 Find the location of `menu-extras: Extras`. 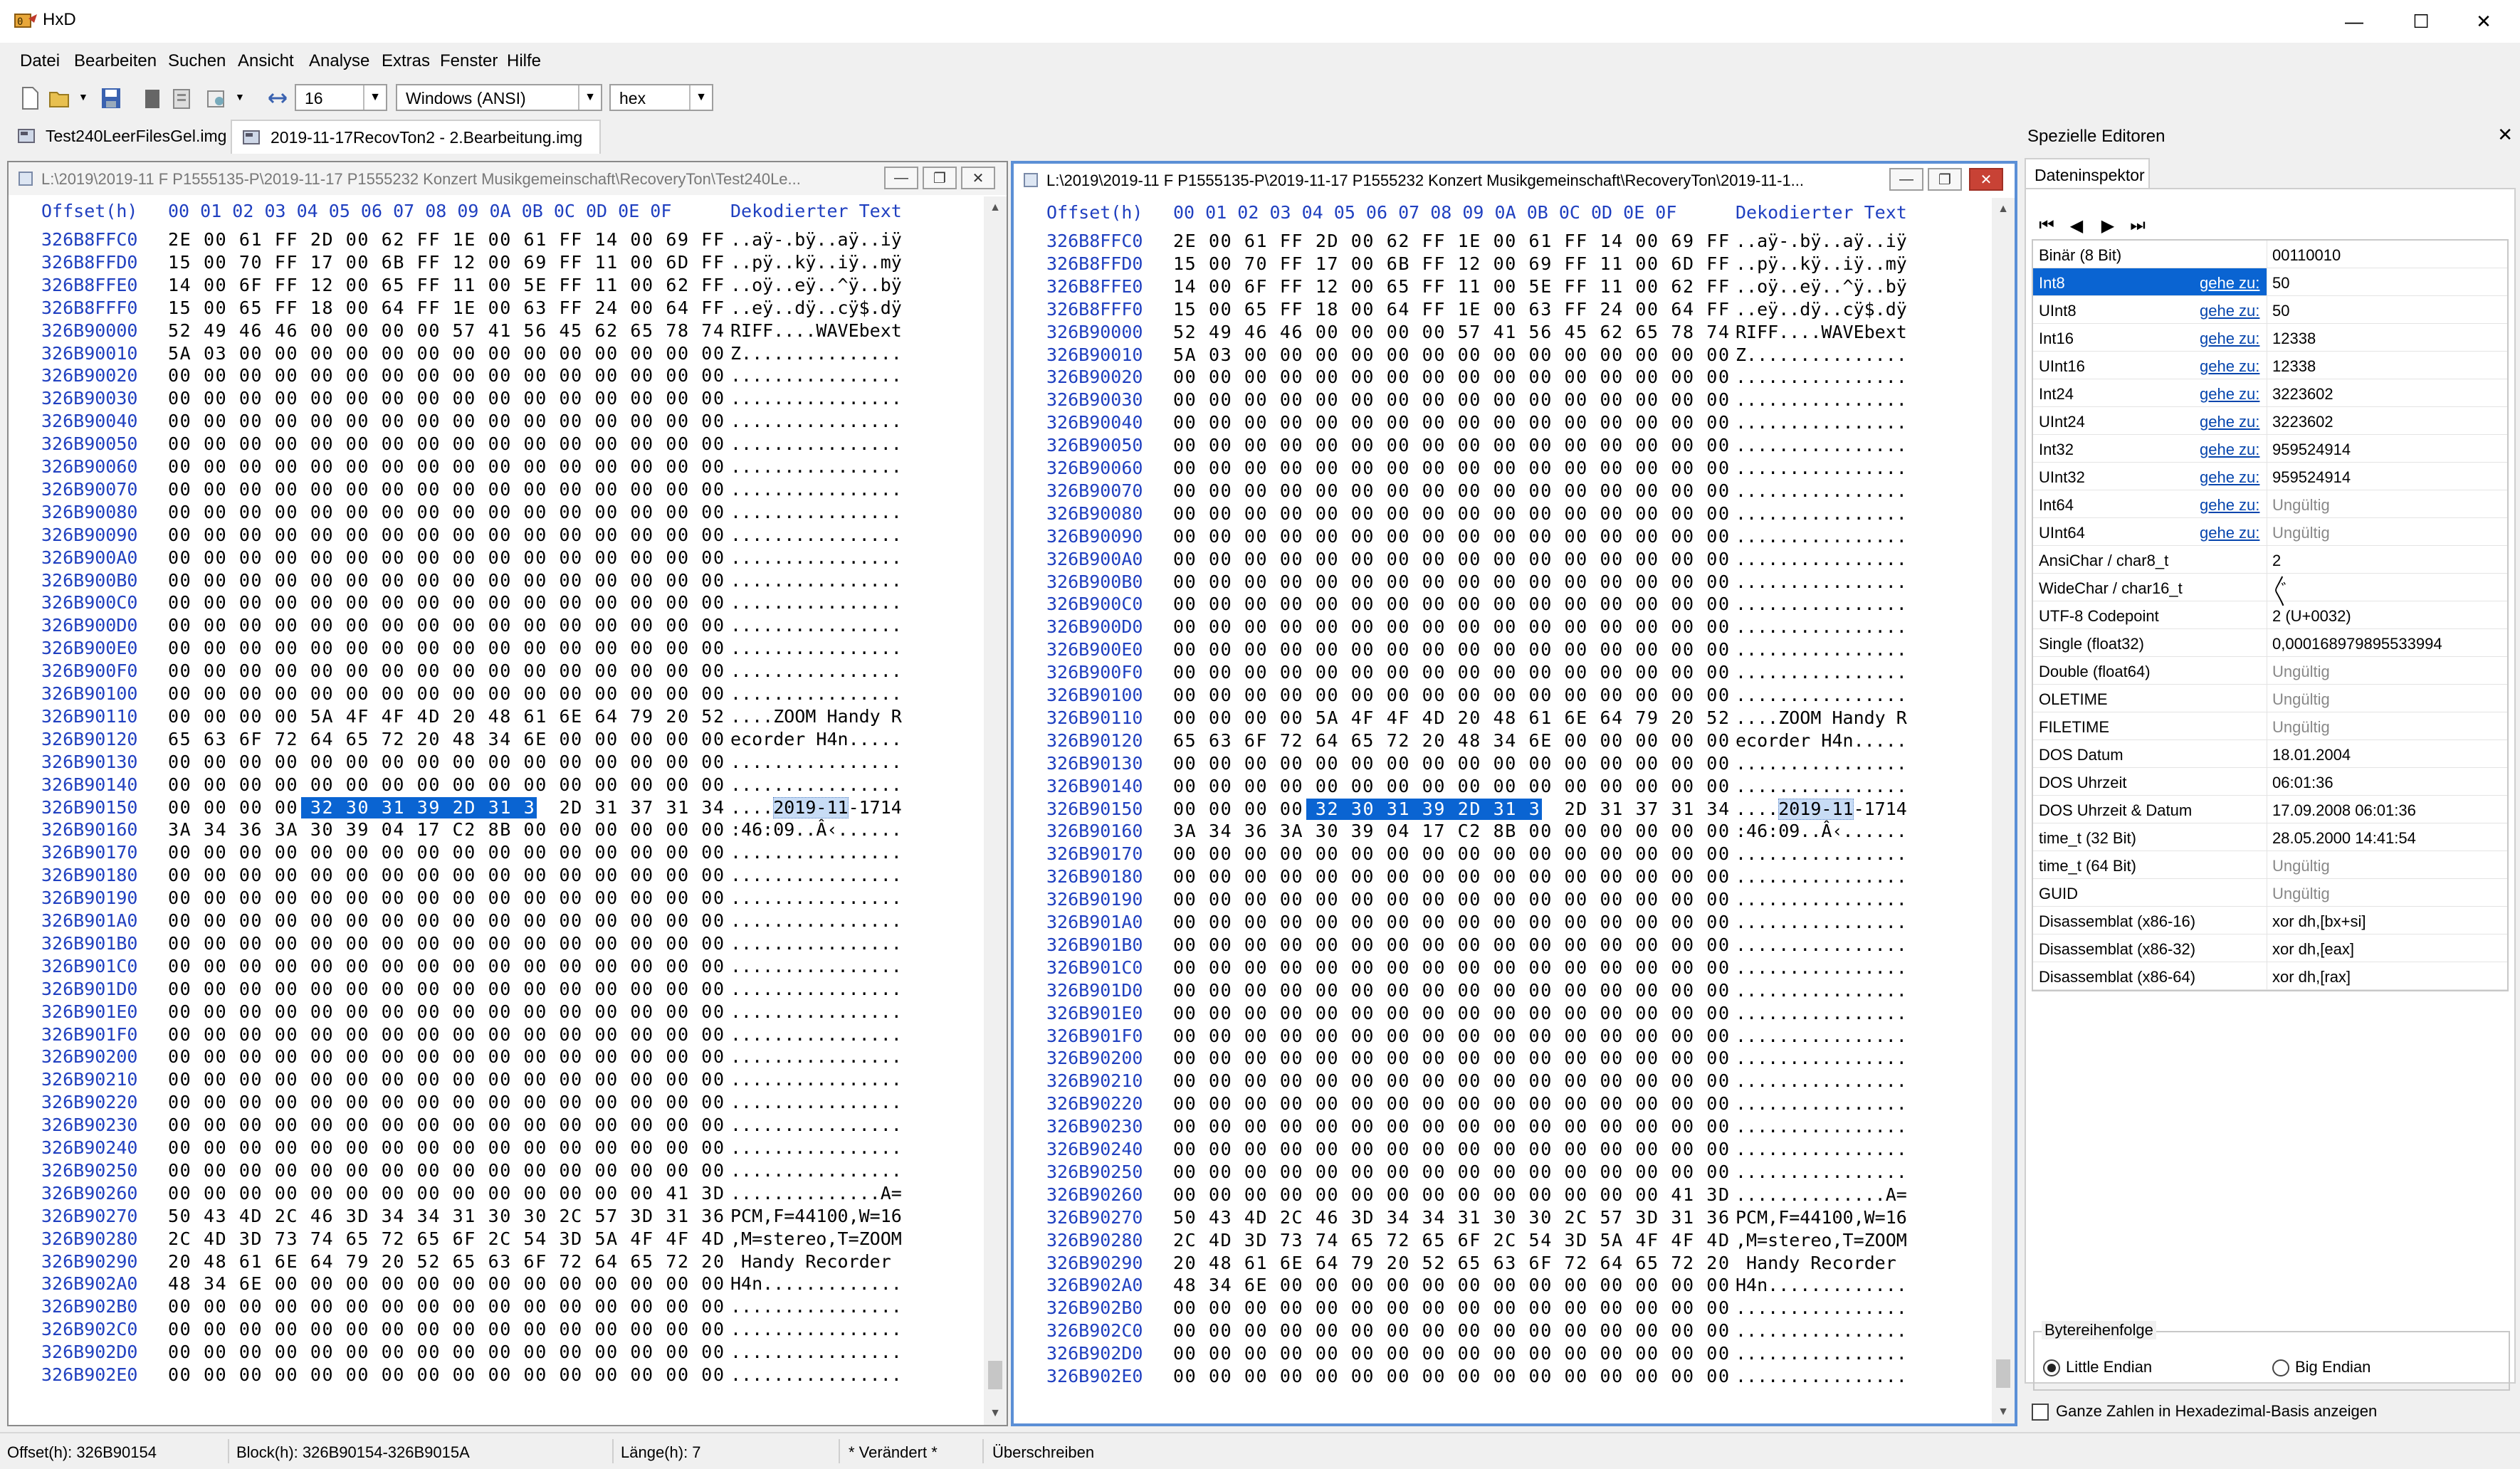

menu-extras: Extras is located at coordinates (406, 61).